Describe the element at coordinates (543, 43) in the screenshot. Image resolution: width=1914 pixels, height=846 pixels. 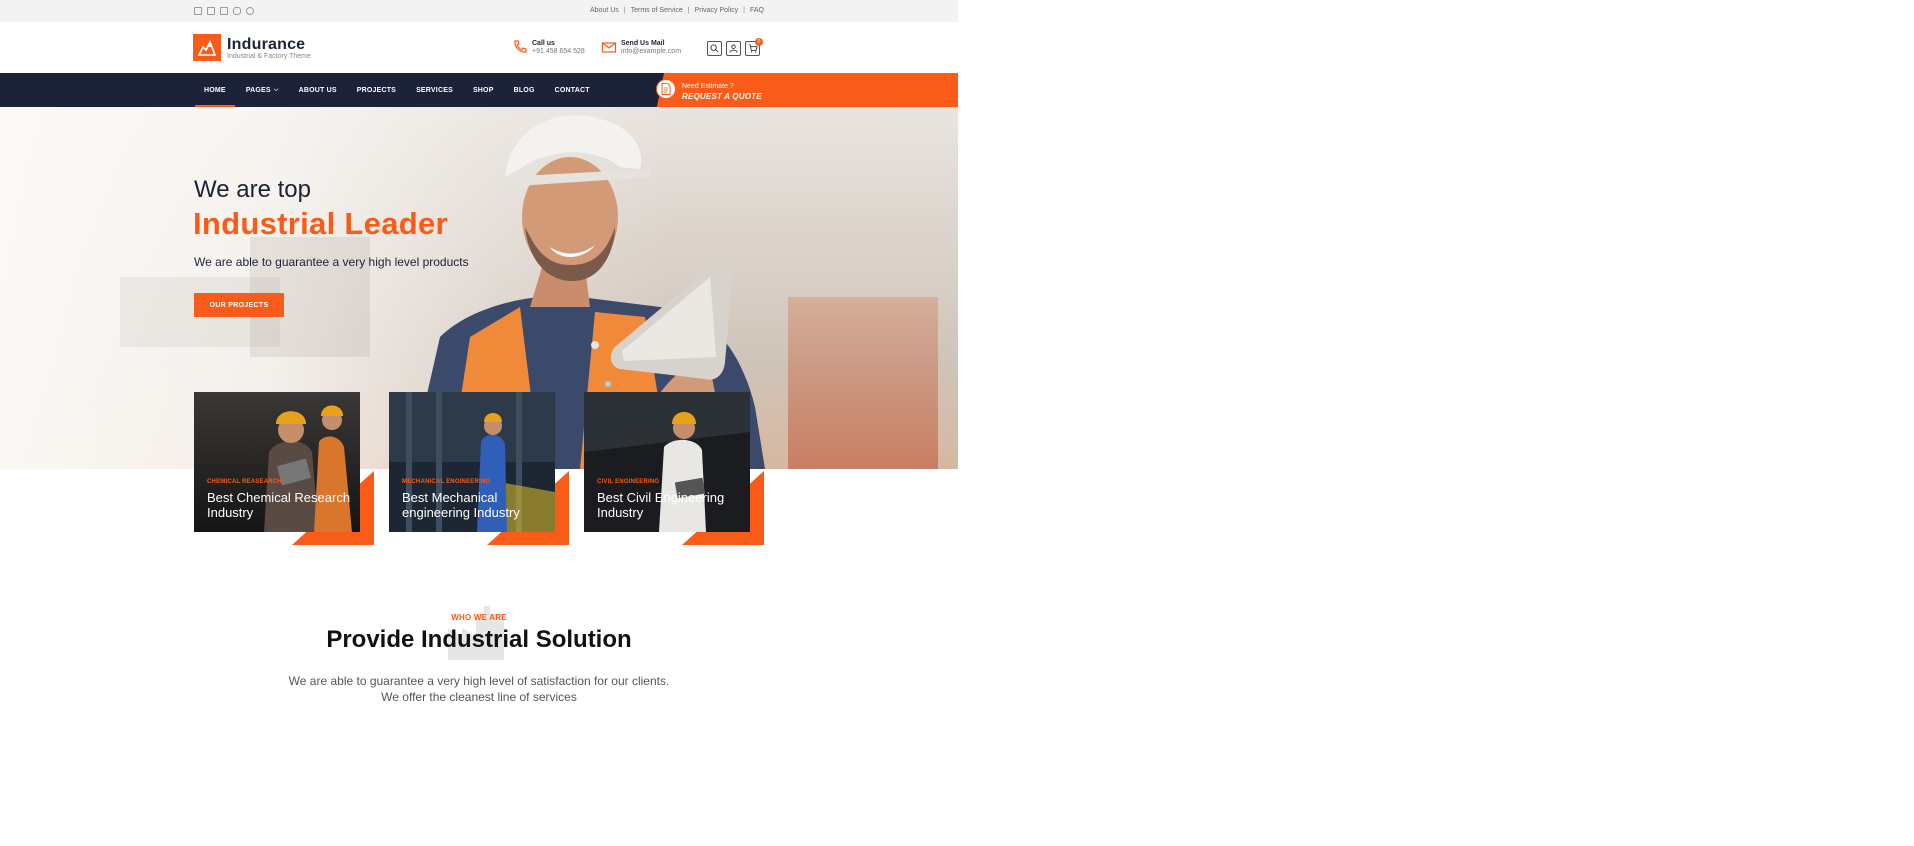
I see `call-label: Call us` at that location.